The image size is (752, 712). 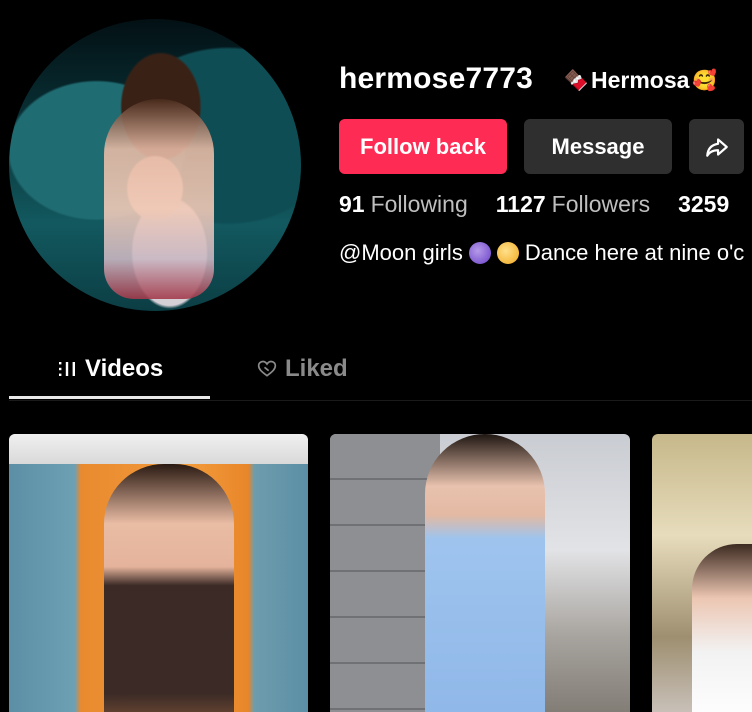 What do you see at coordinates (704, 80) in the screenshot?
I see `smiling-hearts-emoji-icon: 🥰` at bounding box center [704, 80].